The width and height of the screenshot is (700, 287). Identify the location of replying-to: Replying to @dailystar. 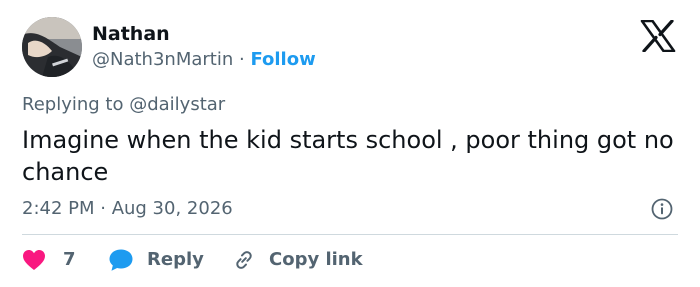
(123, 105).